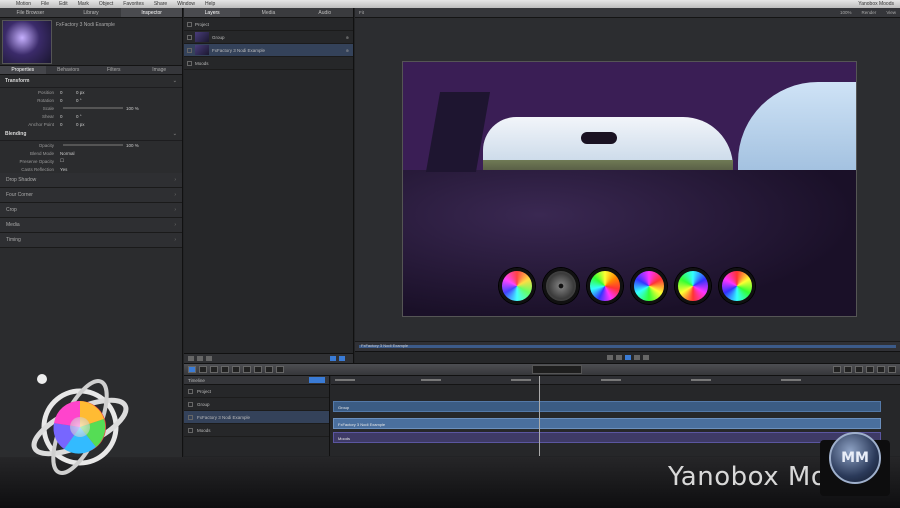  What do you see at coordinates (191, 358) in the screenshot?
I see `add-icon` at bounding box center [191, 358].